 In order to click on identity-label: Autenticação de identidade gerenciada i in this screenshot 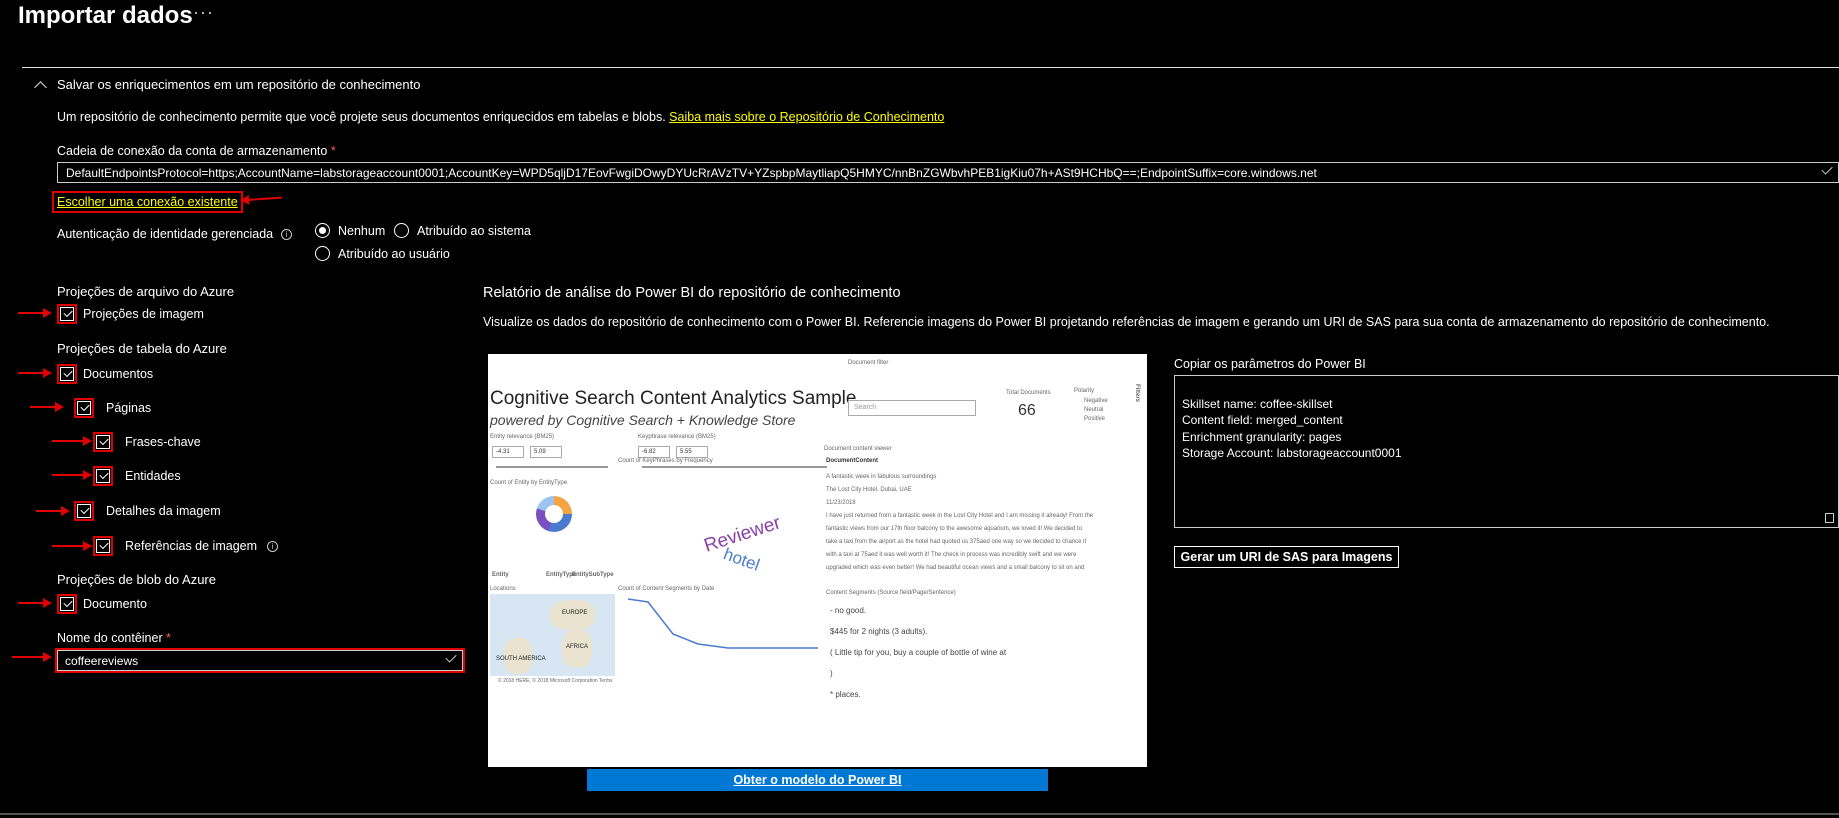, I will do `click(175, 234)`.